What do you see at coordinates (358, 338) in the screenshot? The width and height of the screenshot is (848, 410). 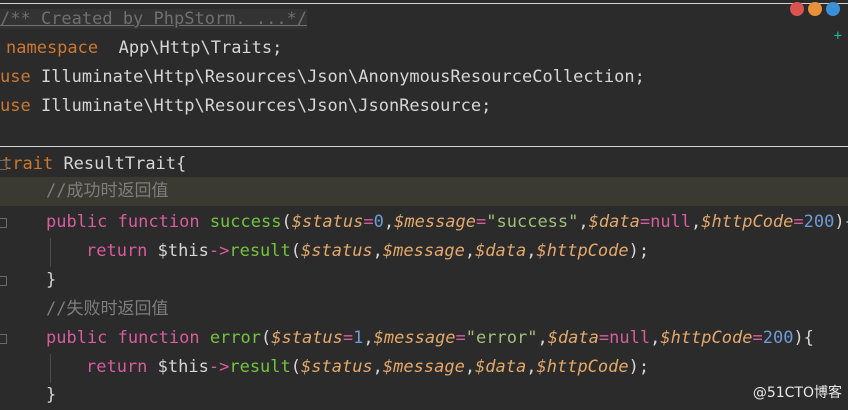 I see `default-value: 1` at bounding box center [358, 338].